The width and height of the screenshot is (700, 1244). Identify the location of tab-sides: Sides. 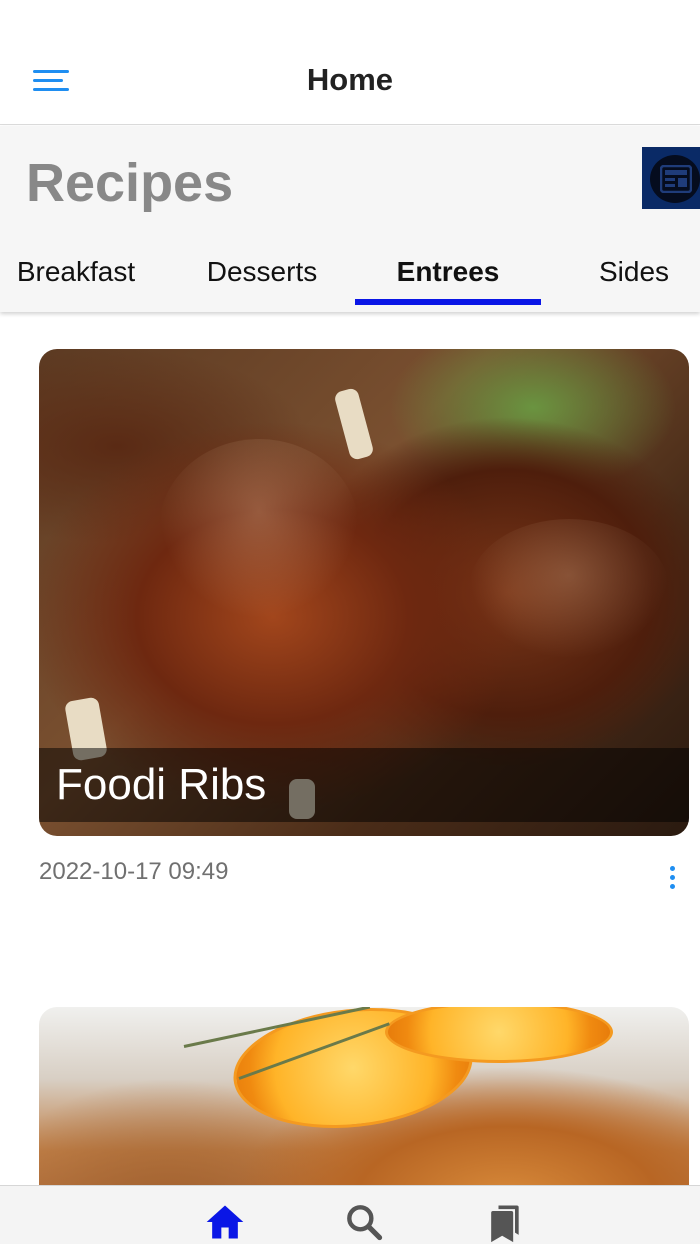
(620, 272).